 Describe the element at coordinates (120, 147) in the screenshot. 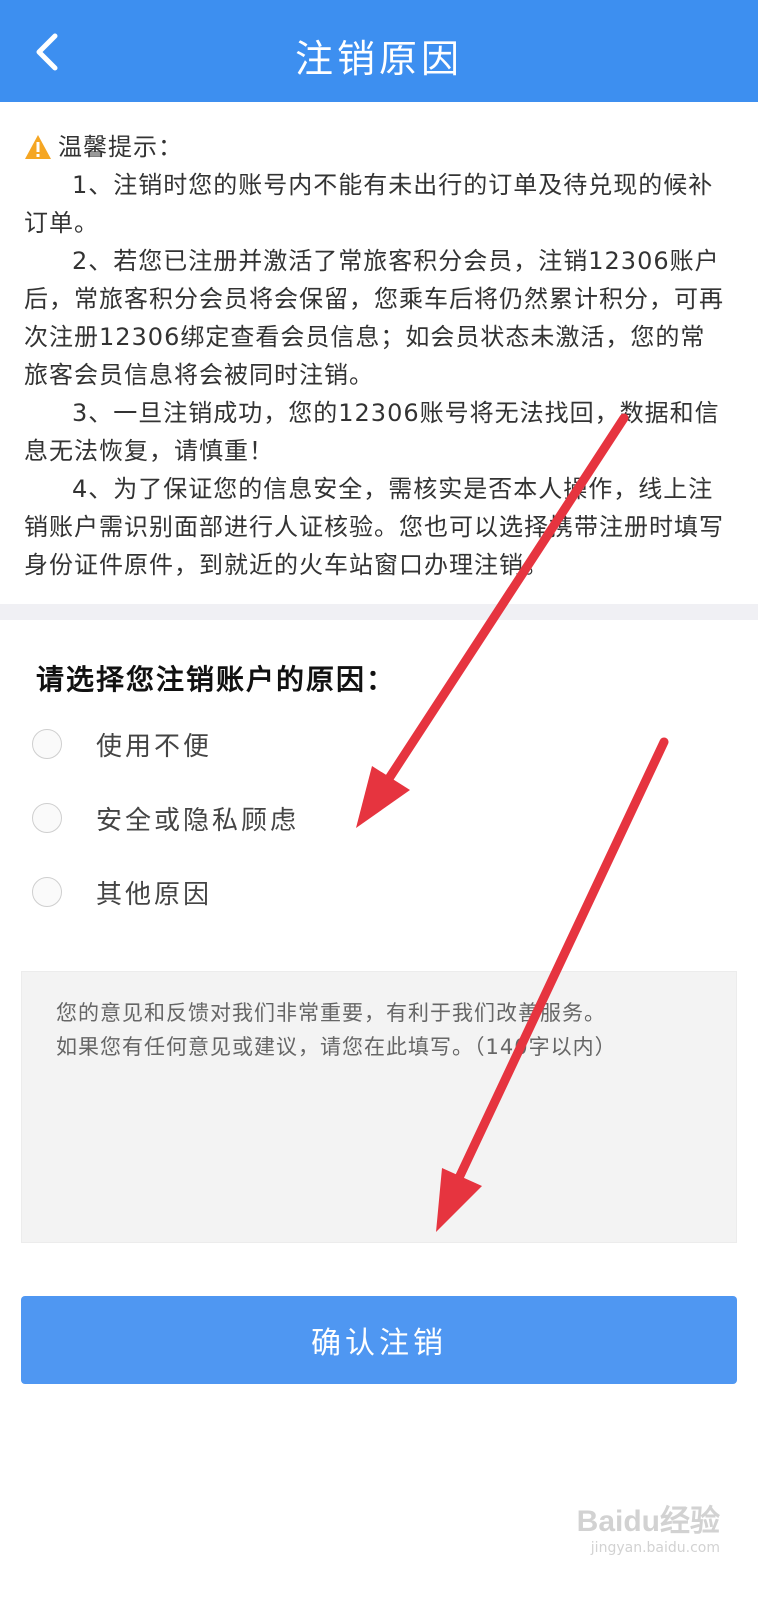

I see `notice-heading: 温馨提示：` at that location.